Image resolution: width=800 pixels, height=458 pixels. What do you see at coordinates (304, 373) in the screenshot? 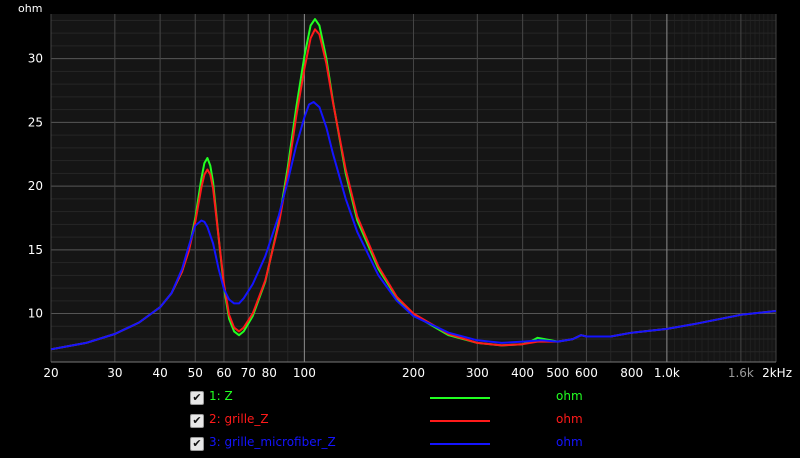
I see `x-tick-label: 100` at bounding box center [304, 373].